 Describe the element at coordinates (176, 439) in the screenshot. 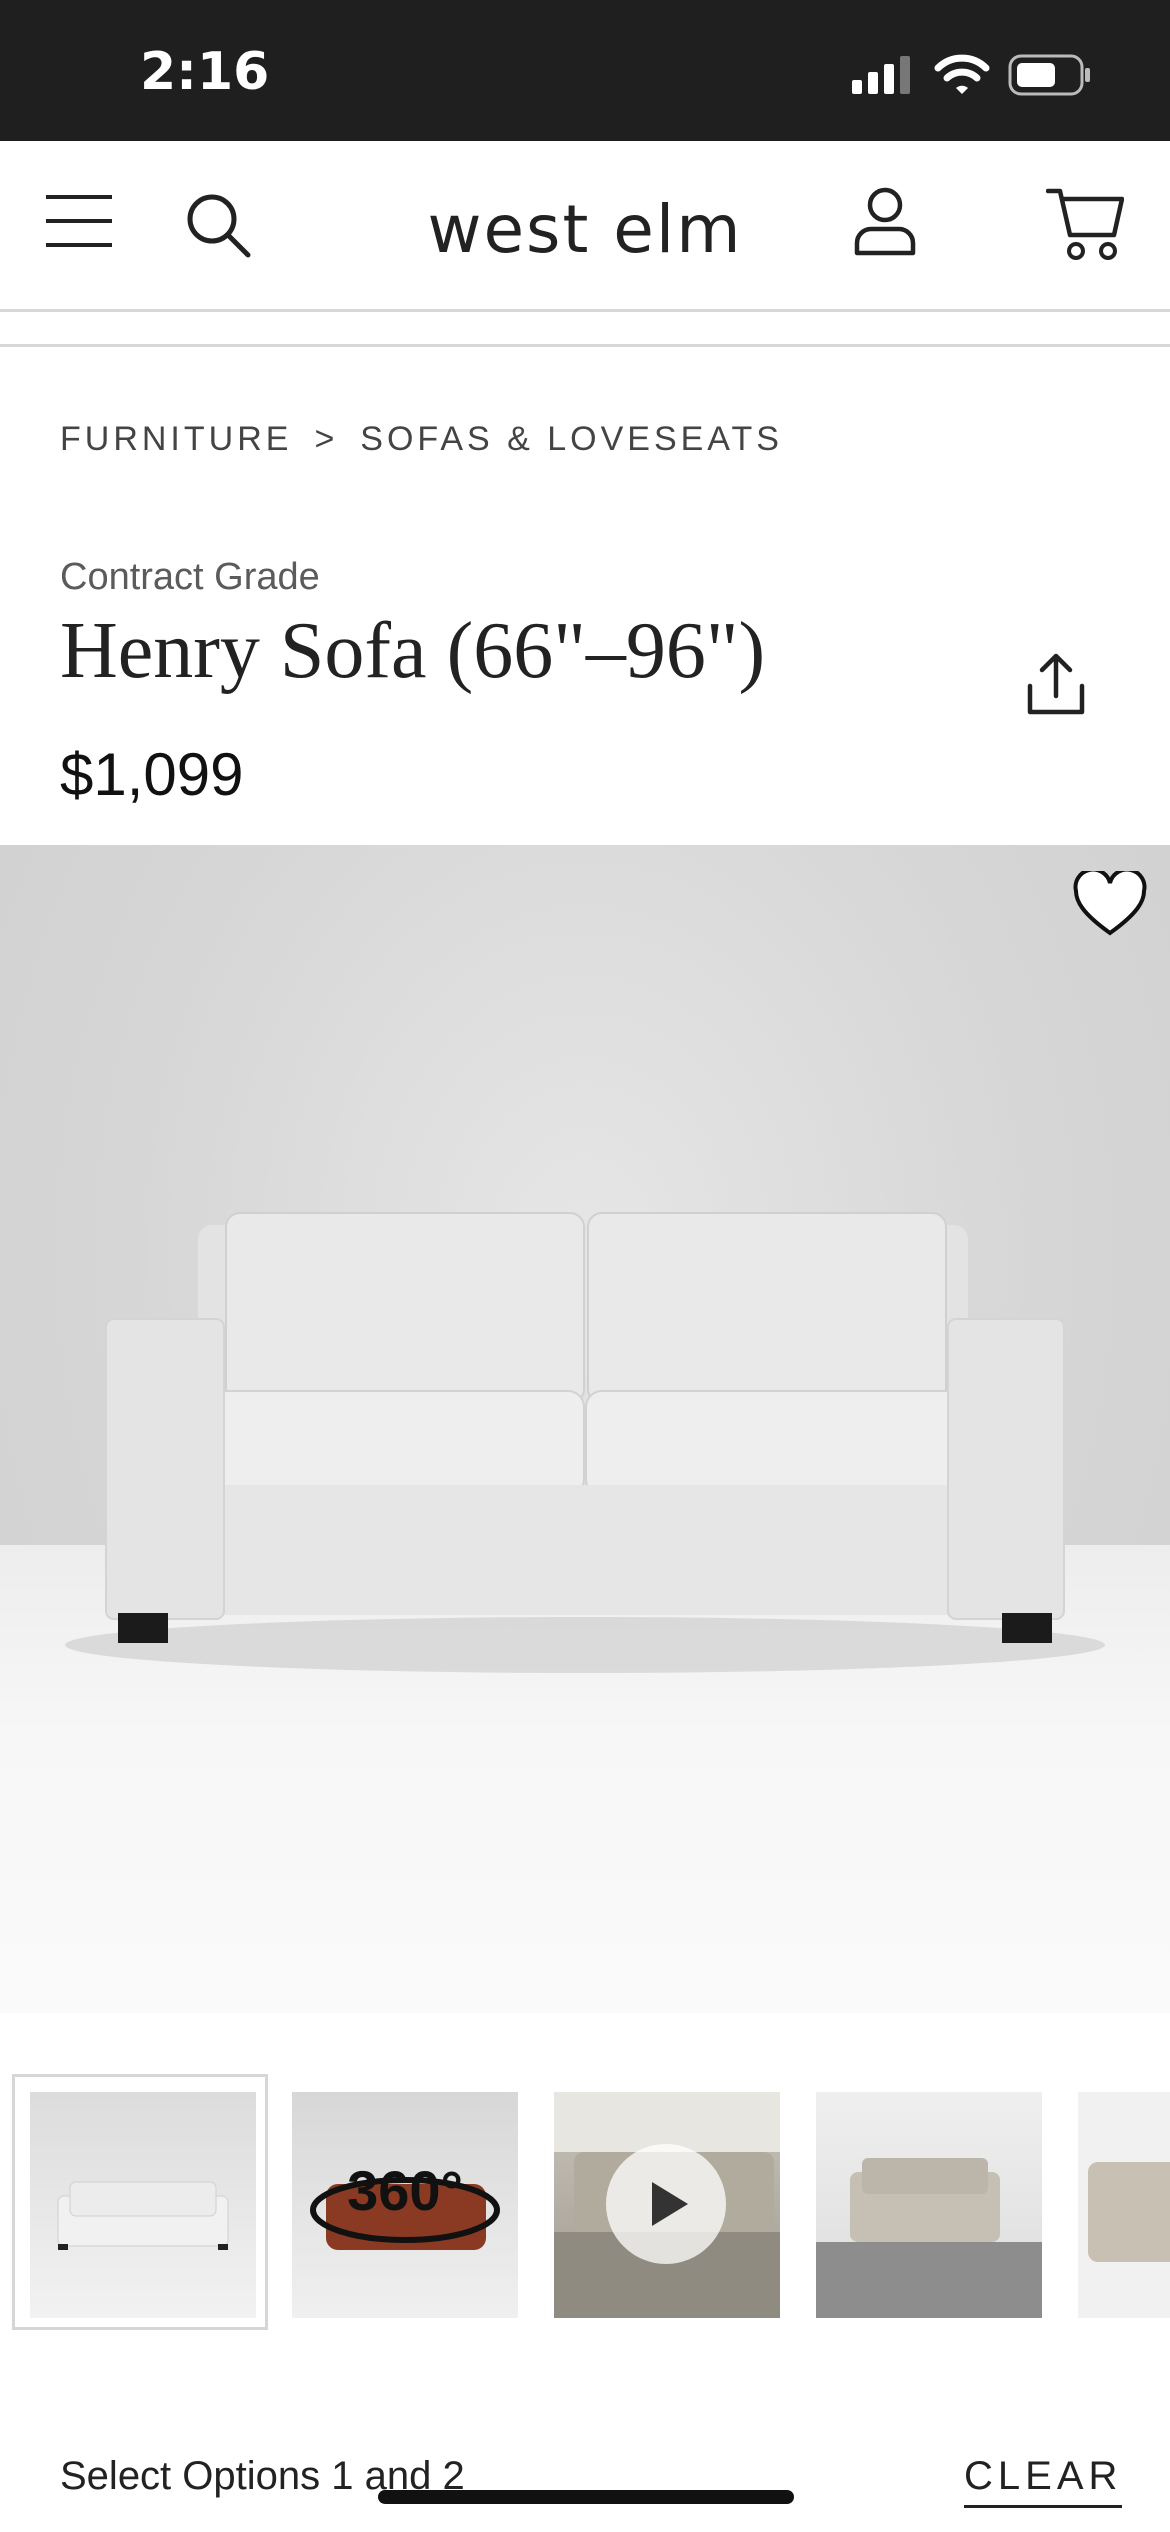

I see `breadcrumb-furniture-link: FURNITURE` at that location.